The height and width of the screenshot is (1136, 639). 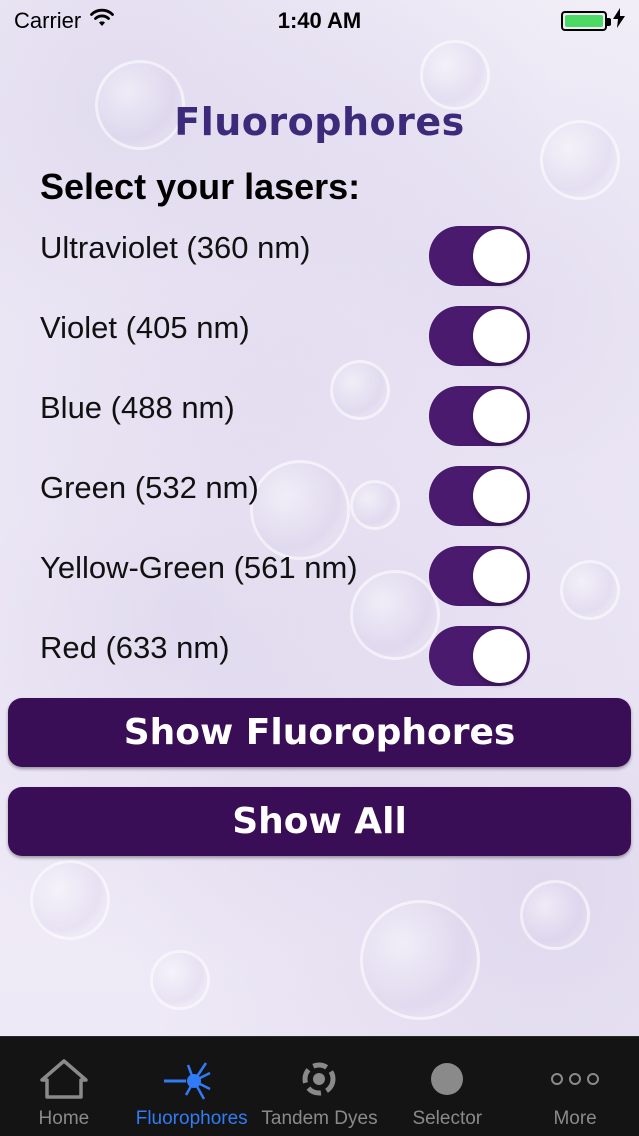 What do you see at coordinates (149, 487) in the screenshot?
I see `laser-label: Green (532 nm)` at bounding box center [149, 487].